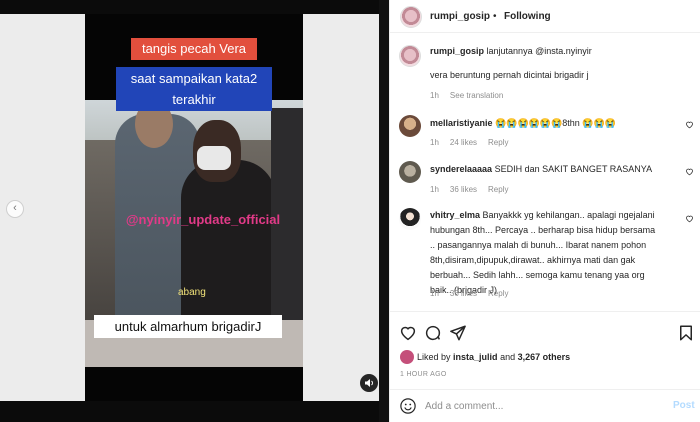 This screenshot has height=422, width=700. I want to click on comment-bubble-icon, so click(433, 333).